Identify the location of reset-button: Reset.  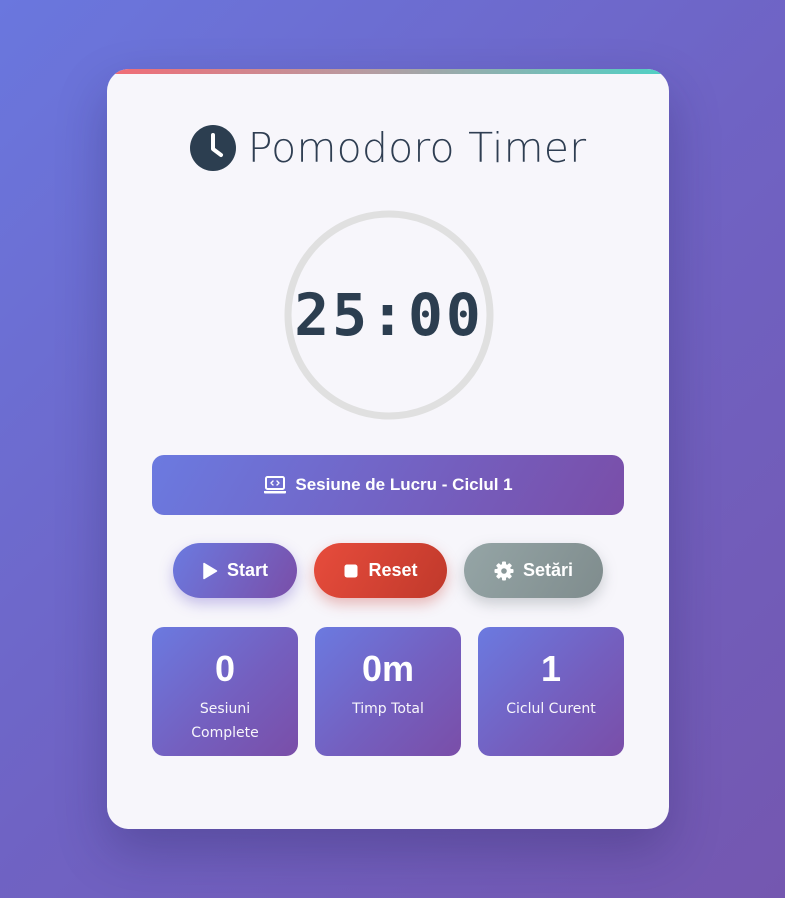
(380, 570).